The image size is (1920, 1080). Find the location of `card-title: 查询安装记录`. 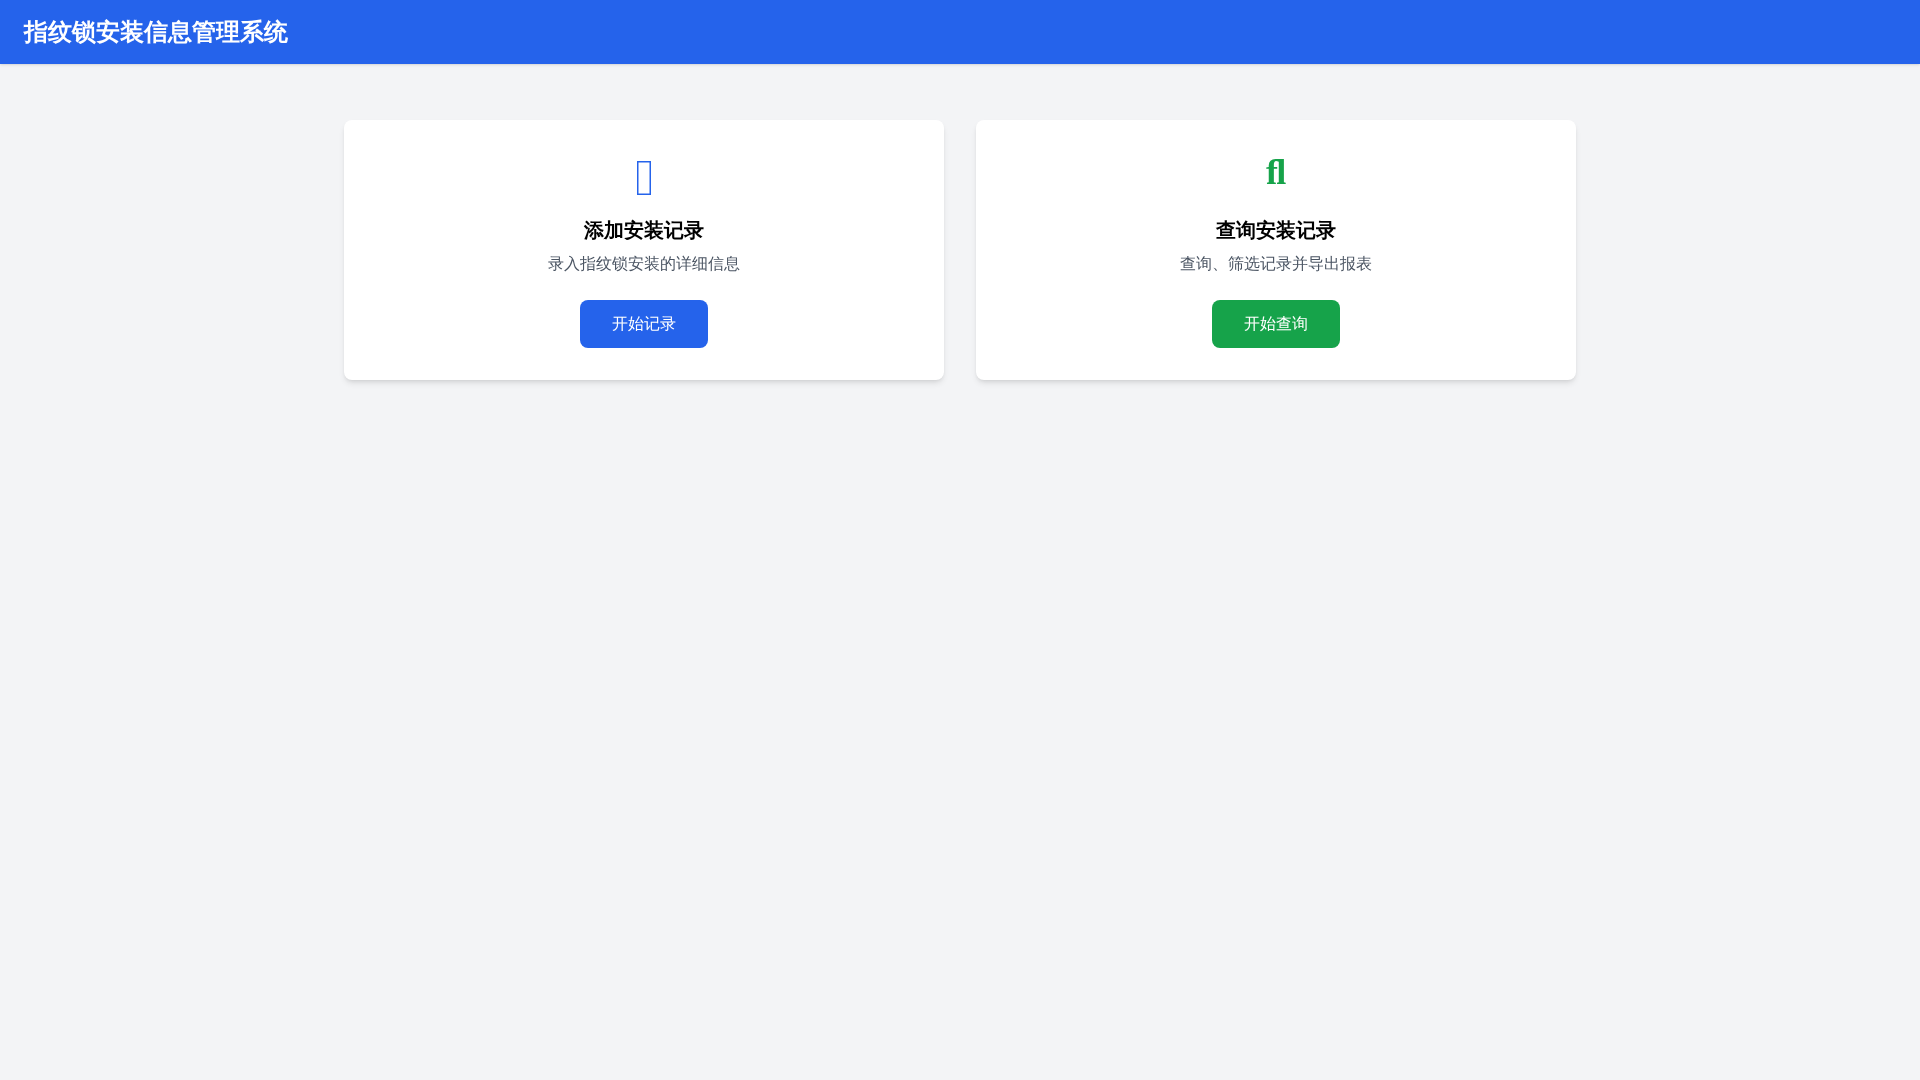

card-title: 查询安装记录 is located at coordinates (1276, 230).